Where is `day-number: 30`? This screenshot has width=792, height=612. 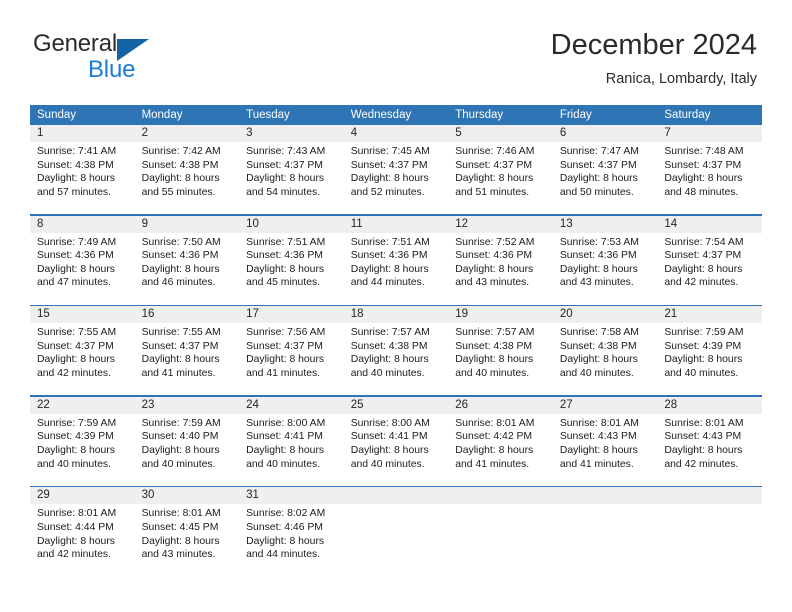 day-number: 30 is located at coordinates (187, 495).